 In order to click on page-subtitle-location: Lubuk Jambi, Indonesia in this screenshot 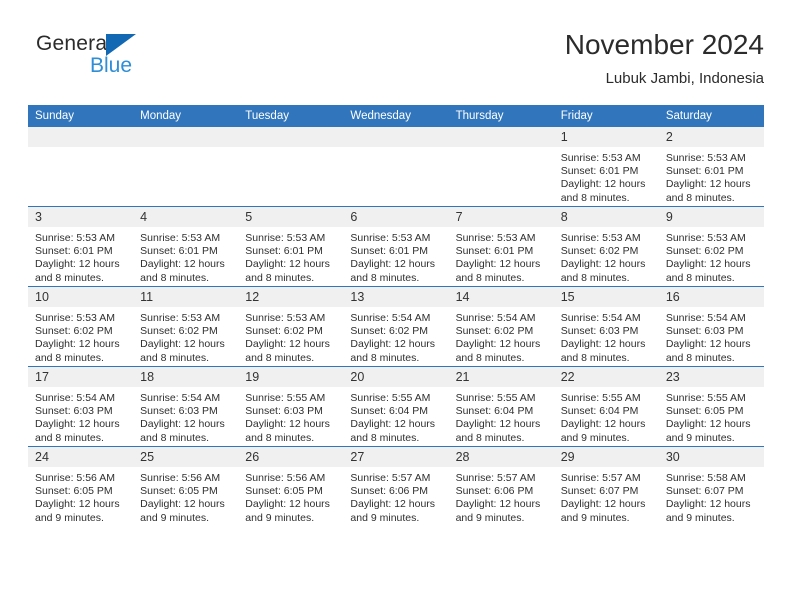, I will do `click(684, 78)`.